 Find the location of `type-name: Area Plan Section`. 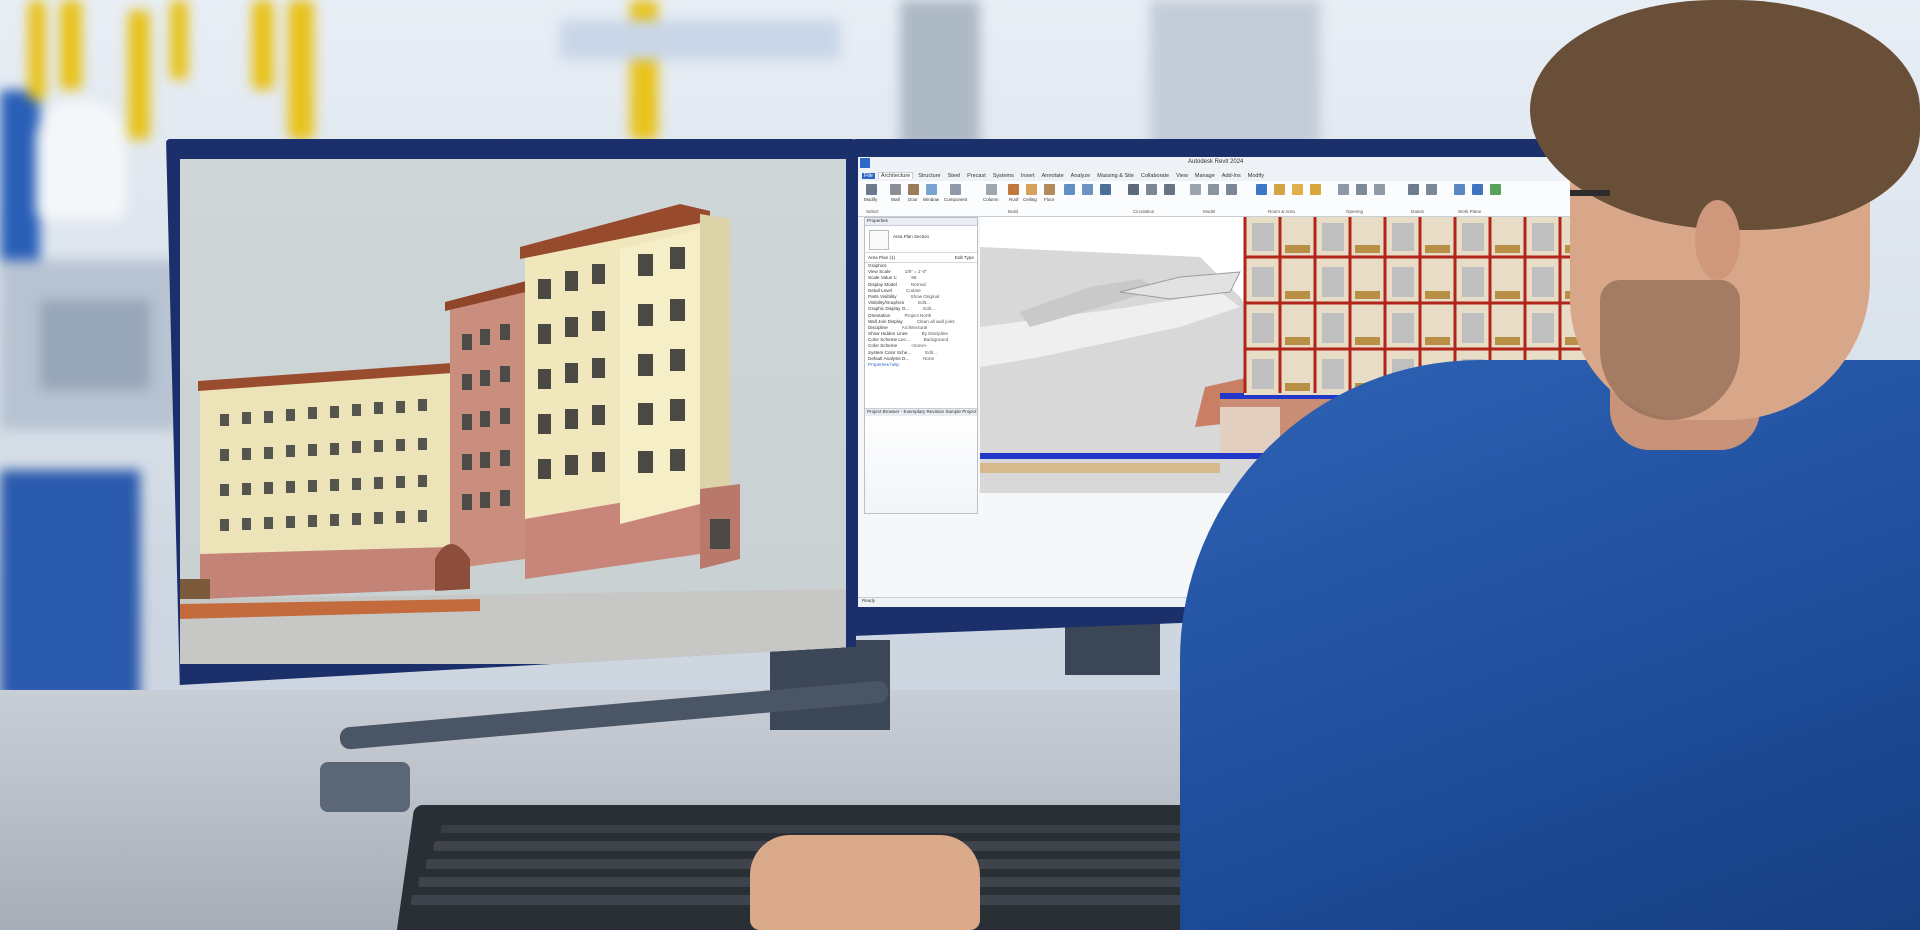

type-name: Area Plan Section is located at coordinates (911, 236).